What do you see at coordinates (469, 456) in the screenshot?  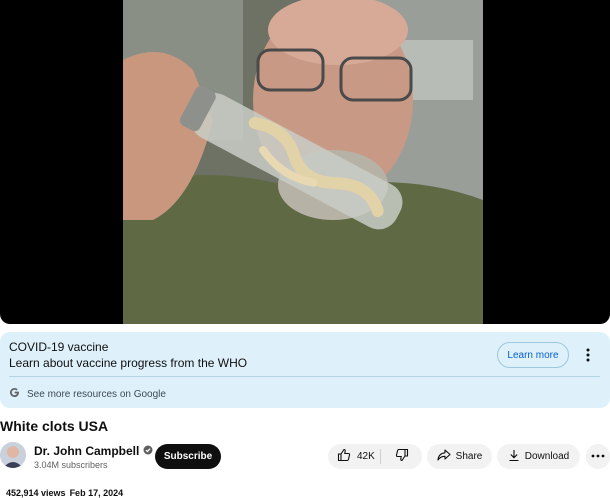 I see `share-label: Share` at bounding box center [469, 456].